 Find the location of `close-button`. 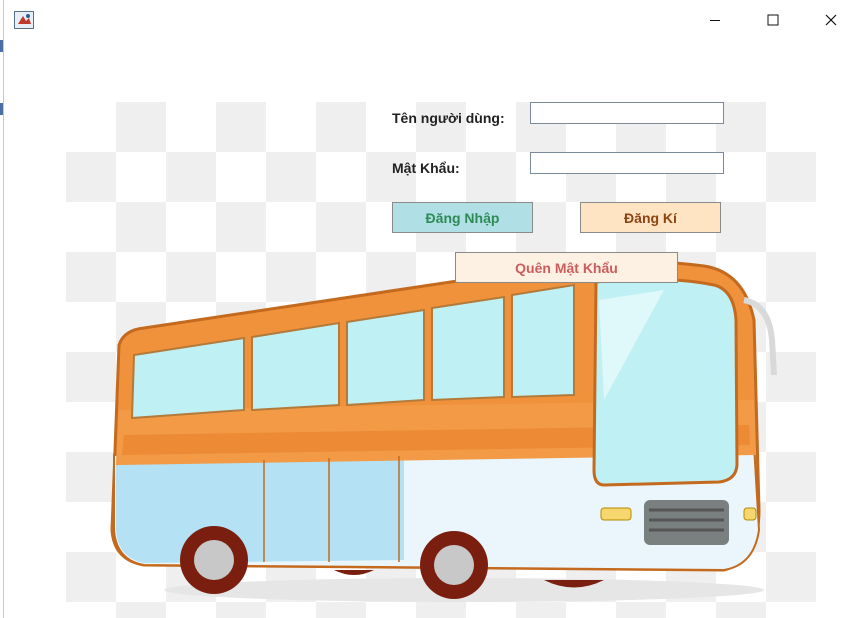

close-button is located at coordinates (831, 20).